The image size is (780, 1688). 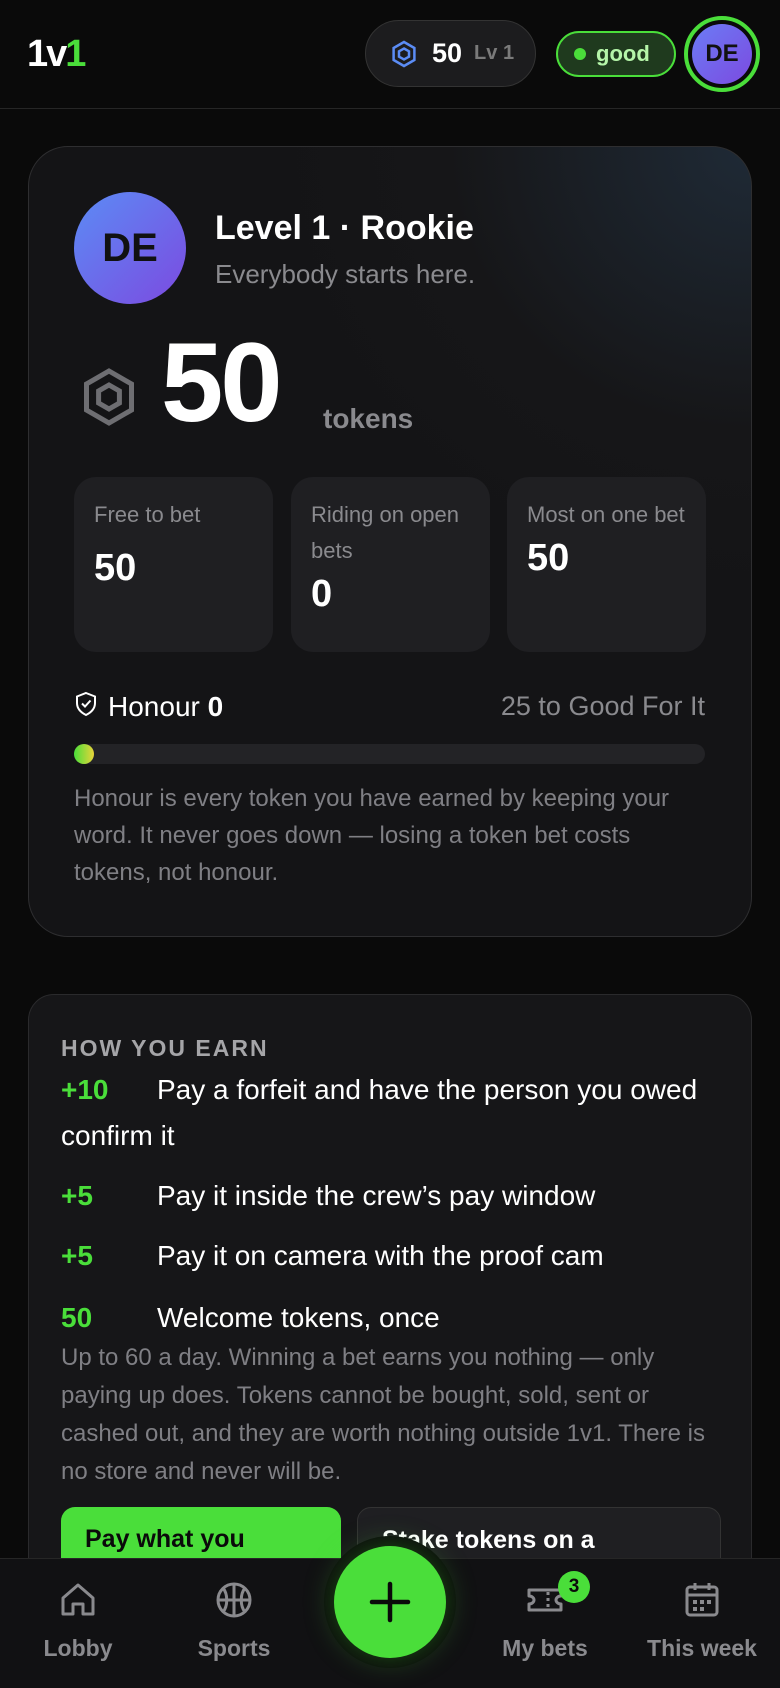 I want to click on nav-label: Lobby, so click(x=78, y=1648).